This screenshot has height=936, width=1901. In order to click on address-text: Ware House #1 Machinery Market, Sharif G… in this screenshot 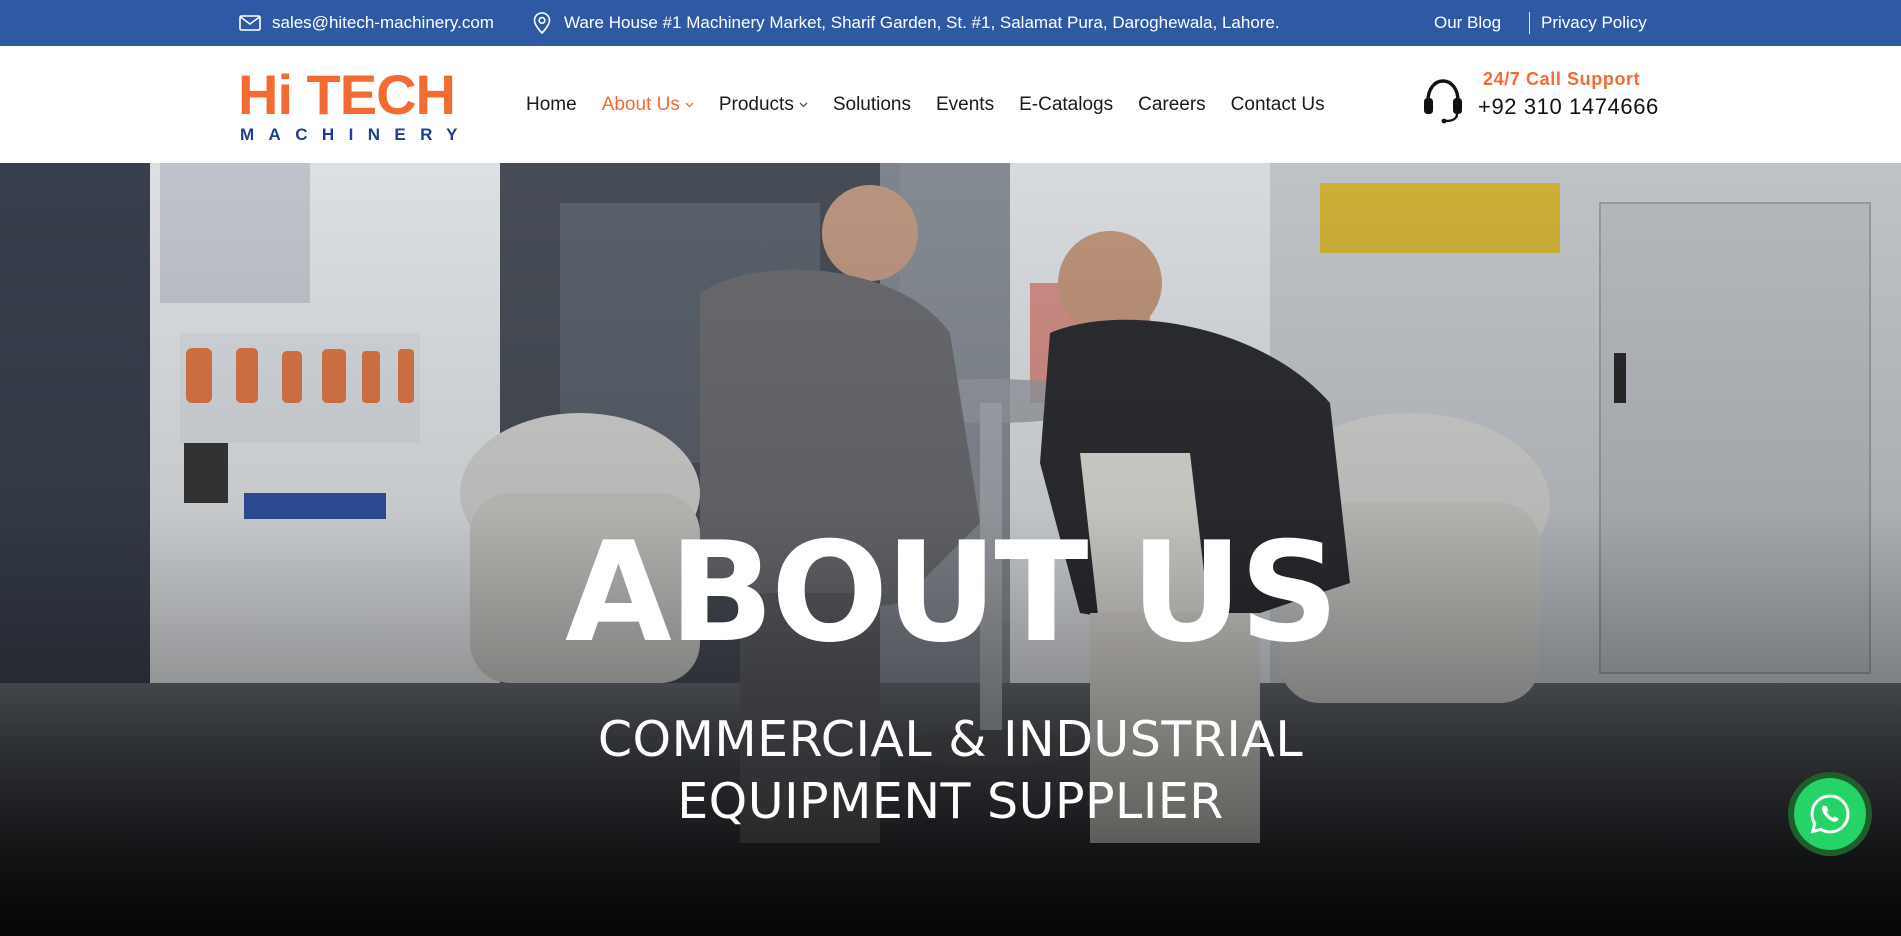, I will do `click(922, 22)`.